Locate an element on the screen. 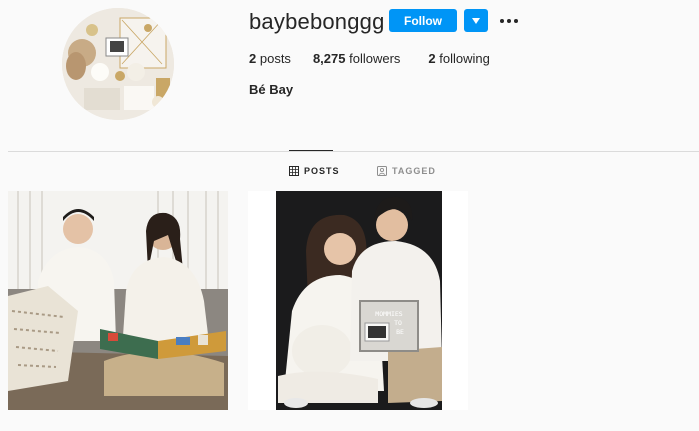  following-count: 2 following is located at coordinates (458, 58).